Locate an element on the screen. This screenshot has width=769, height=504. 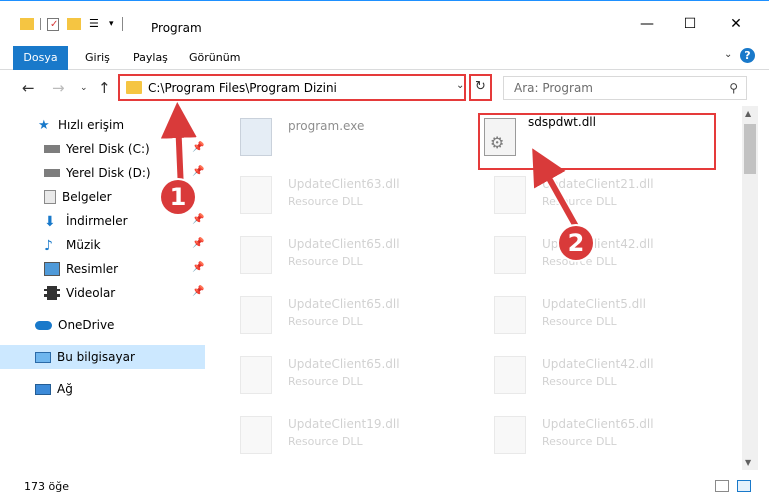
annotation-arrows is located at coordinates (371, 167).